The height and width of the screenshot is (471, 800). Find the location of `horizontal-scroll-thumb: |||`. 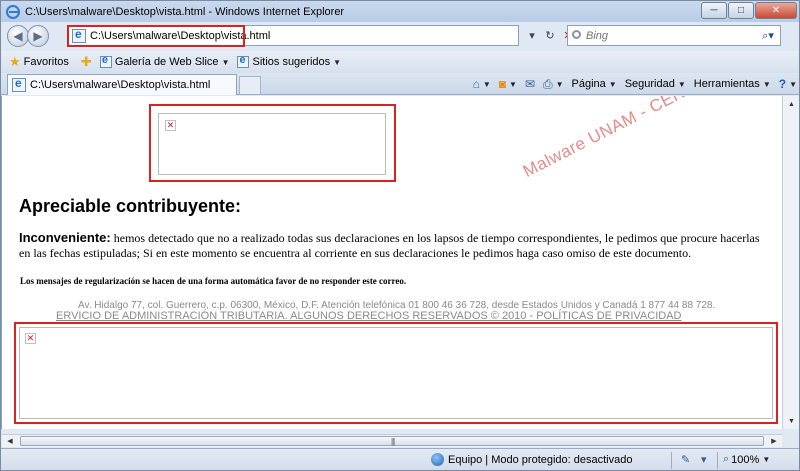

horizontal-scroll-thumb: ||| is located at coordinates (392, 441).